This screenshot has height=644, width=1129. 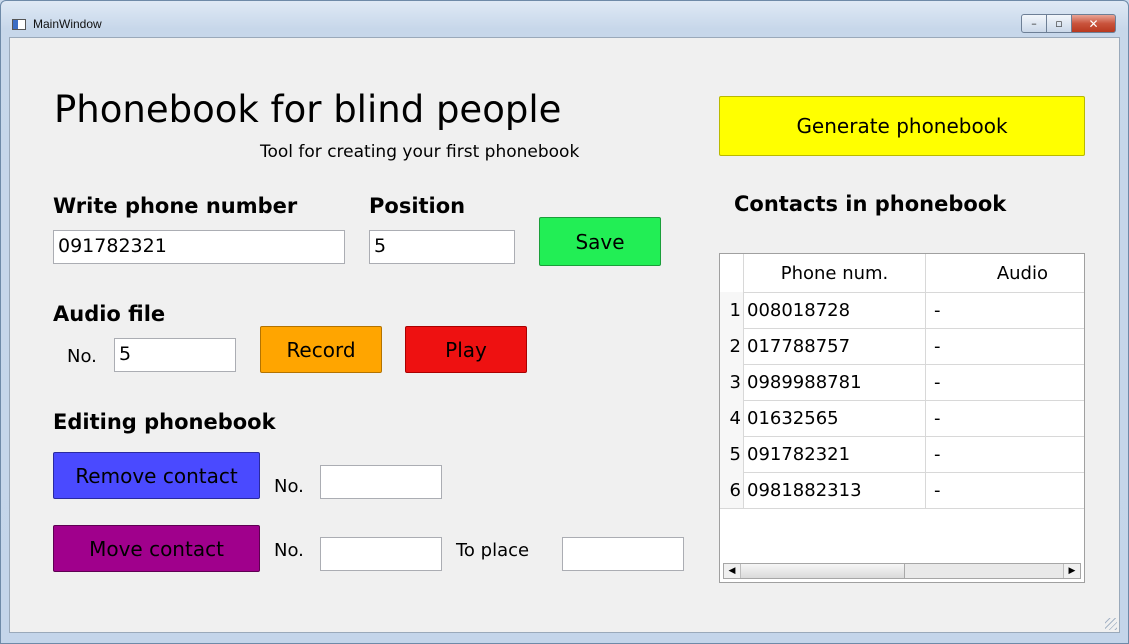 I want to click on maximize-button: ▫, so click(x=1059, y=23).